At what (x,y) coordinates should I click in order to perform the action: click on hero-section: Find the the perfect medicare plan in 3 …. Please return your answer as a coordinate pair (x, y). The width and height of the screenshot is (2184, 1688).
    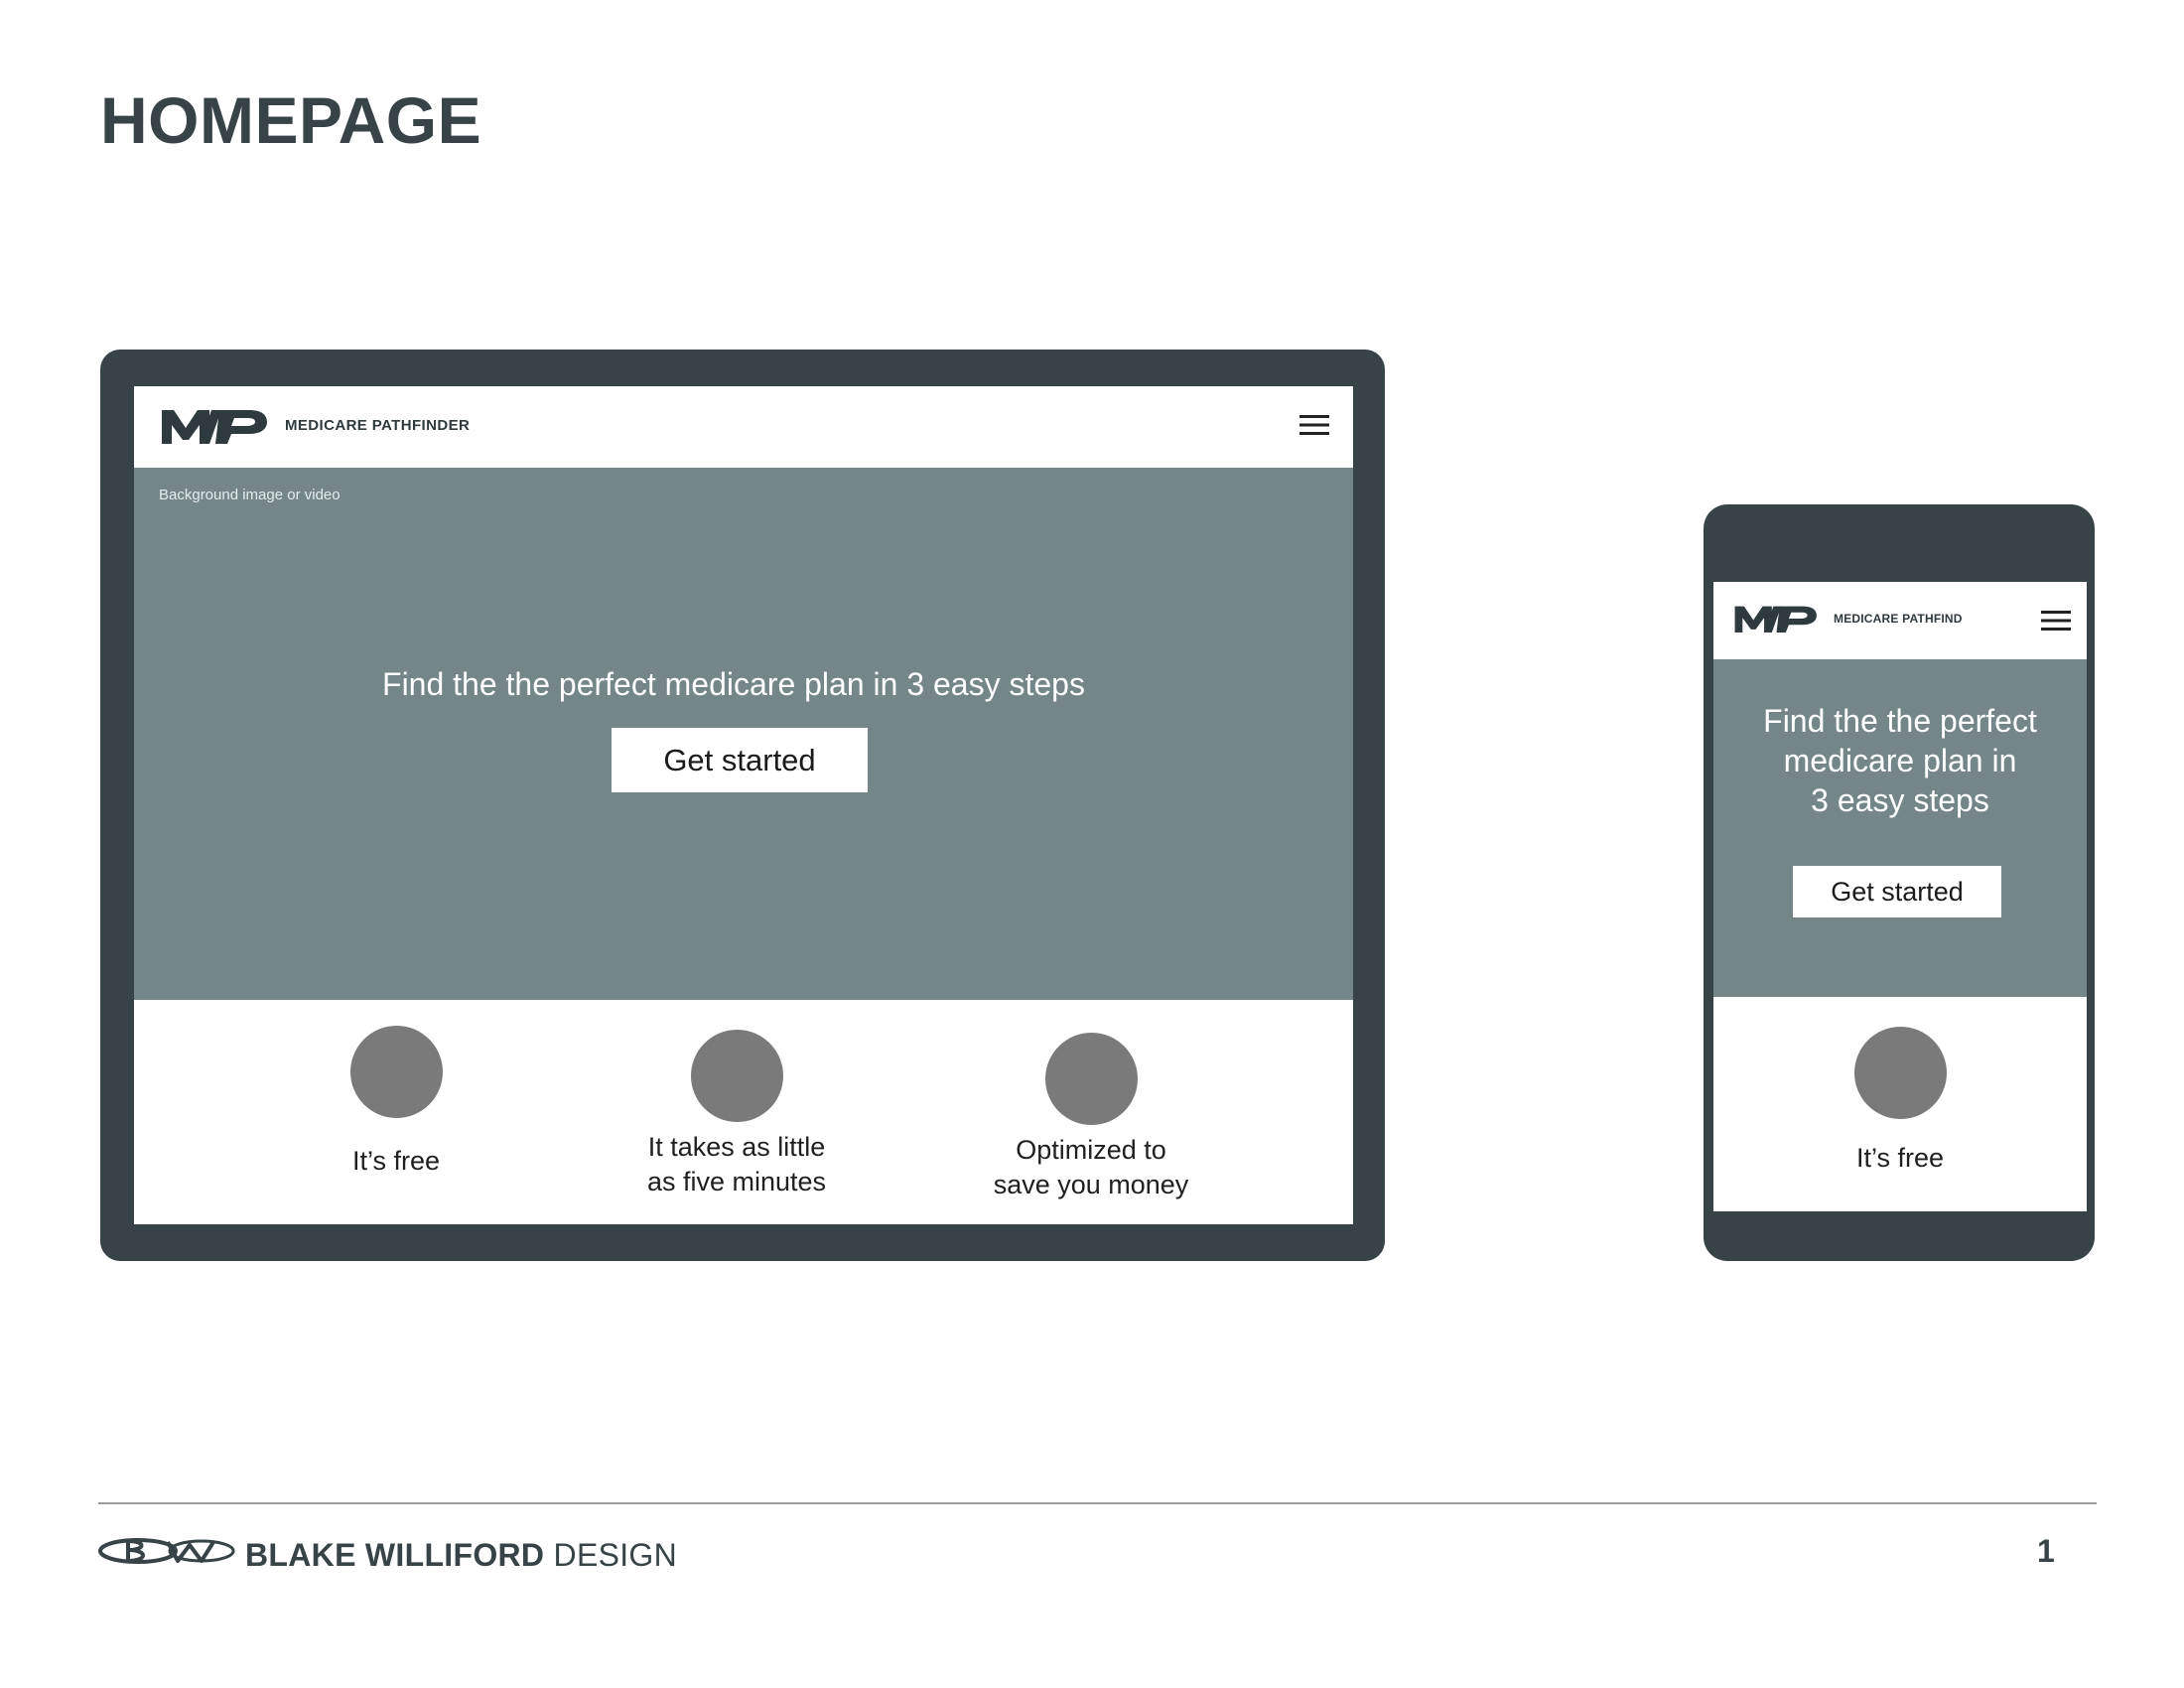
    Looking at the image, I should click on (1900, 828).